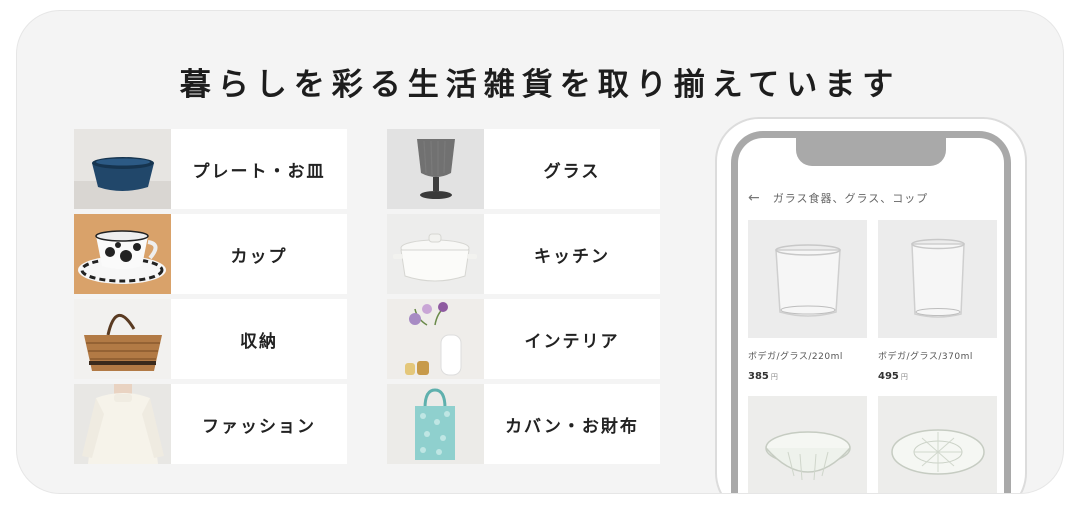 The image size is (1080, 505). I want to click on cup-saucer-photo-icon, so click(122, 254).